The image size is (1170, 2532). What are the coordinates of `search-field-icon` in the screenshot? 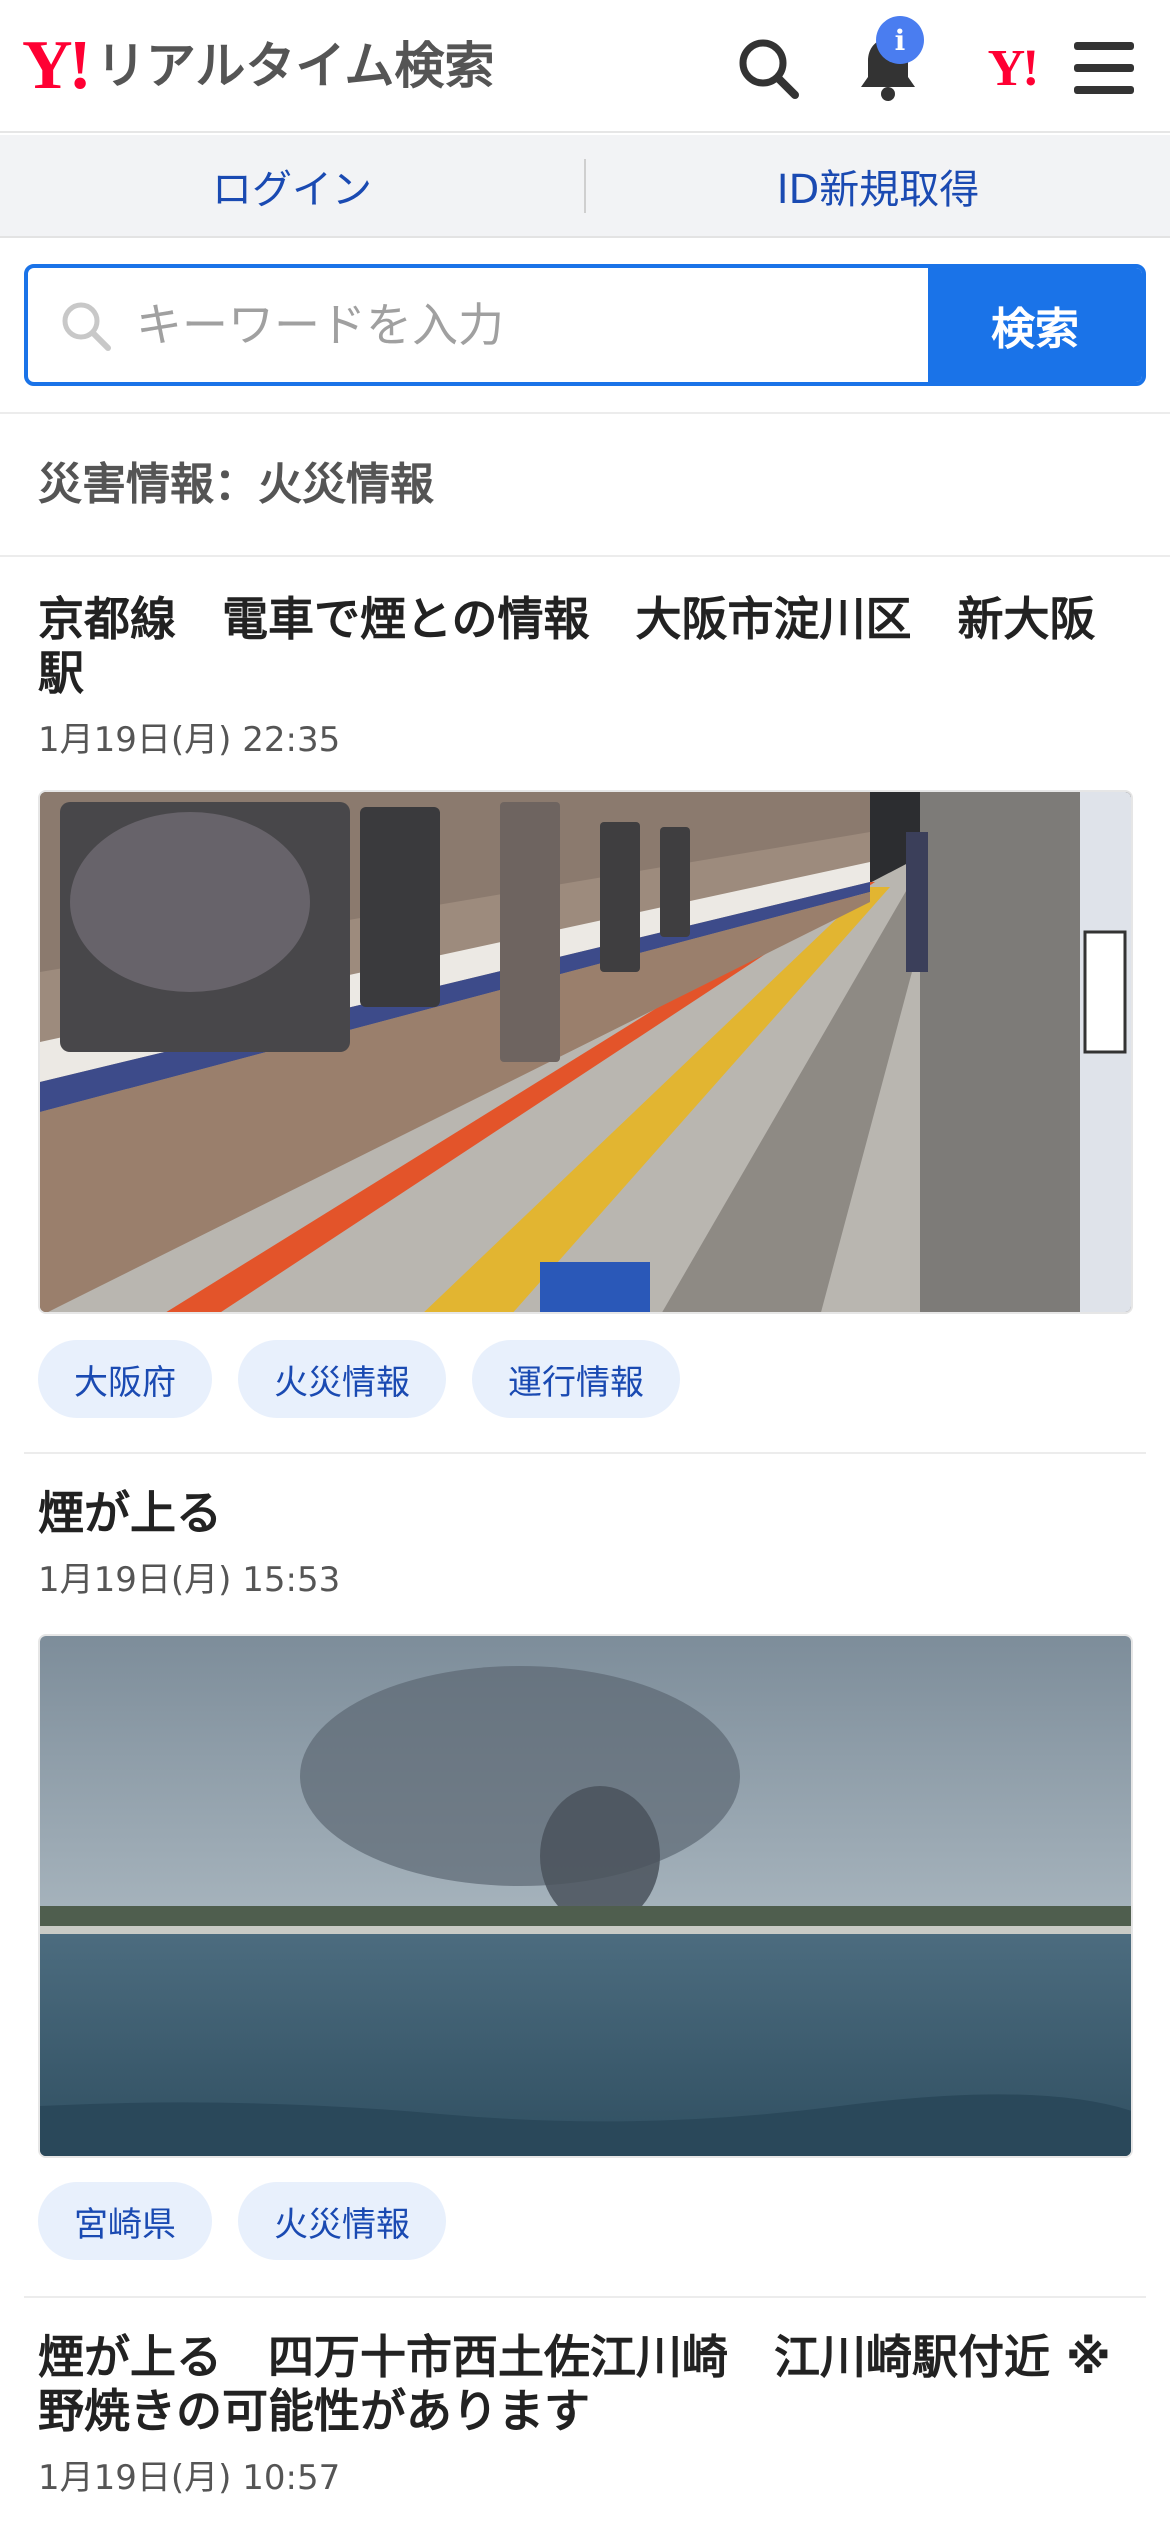 It's located at (86, 326).